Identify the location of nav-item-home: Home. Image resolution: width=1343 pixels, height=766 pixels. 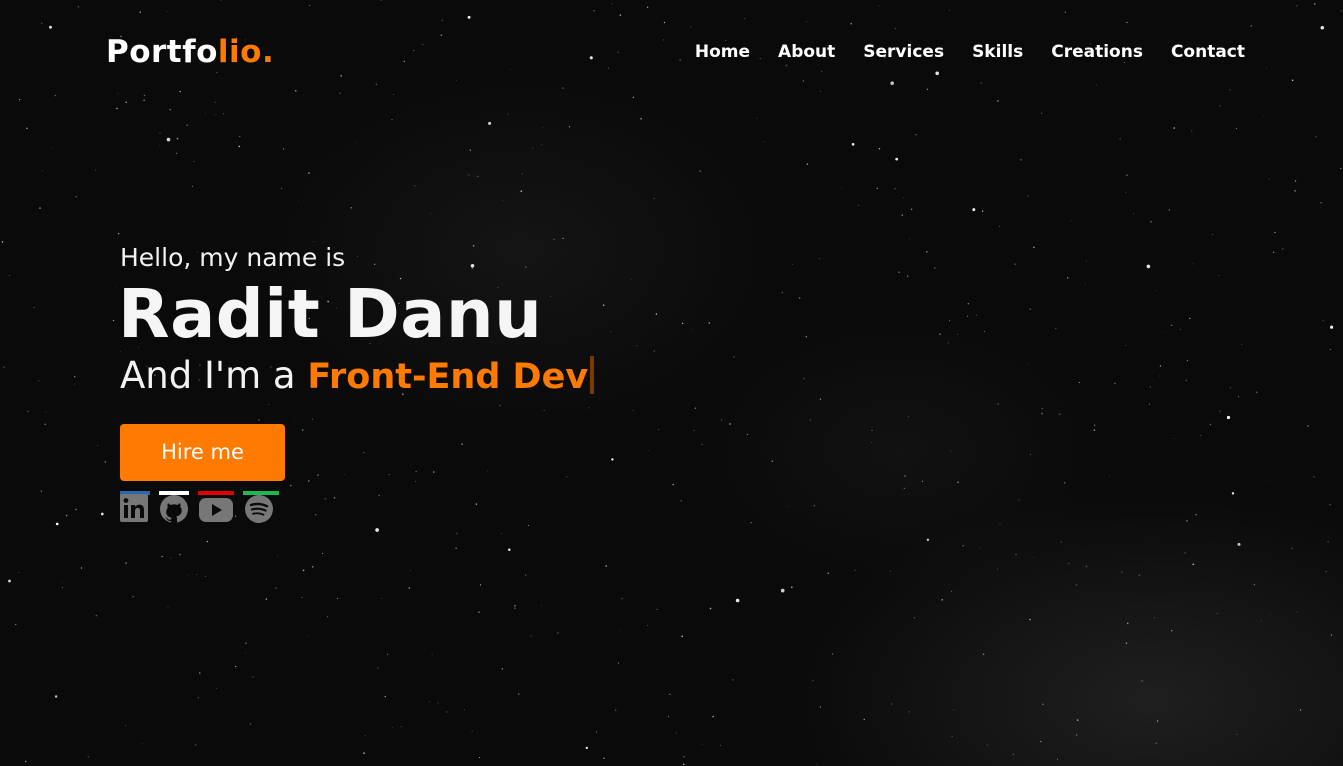
(722, 52).